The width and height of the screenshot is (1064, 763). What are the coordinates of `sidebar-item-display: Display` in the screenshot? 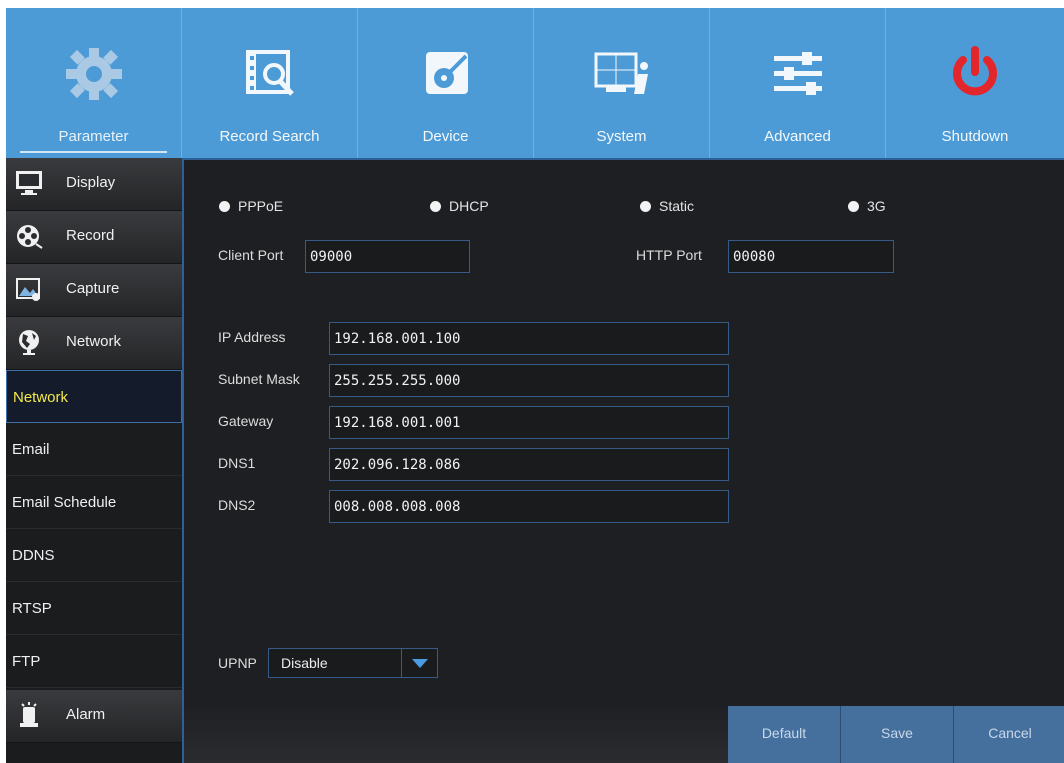 It's located at (94, 184).